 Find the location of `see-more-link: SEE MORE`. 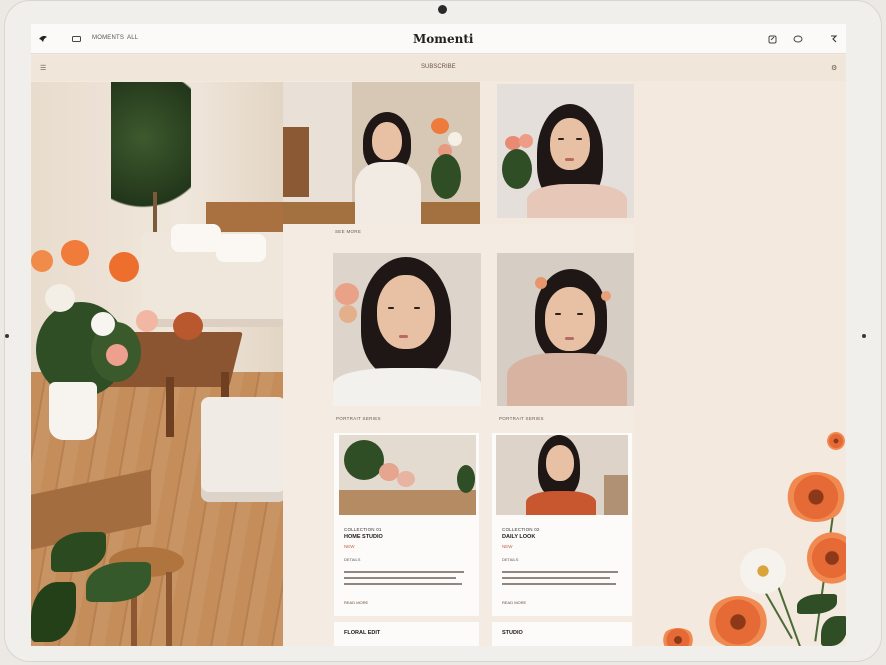

see-more-link: SEE MORE is located at coordinates (348, 231).